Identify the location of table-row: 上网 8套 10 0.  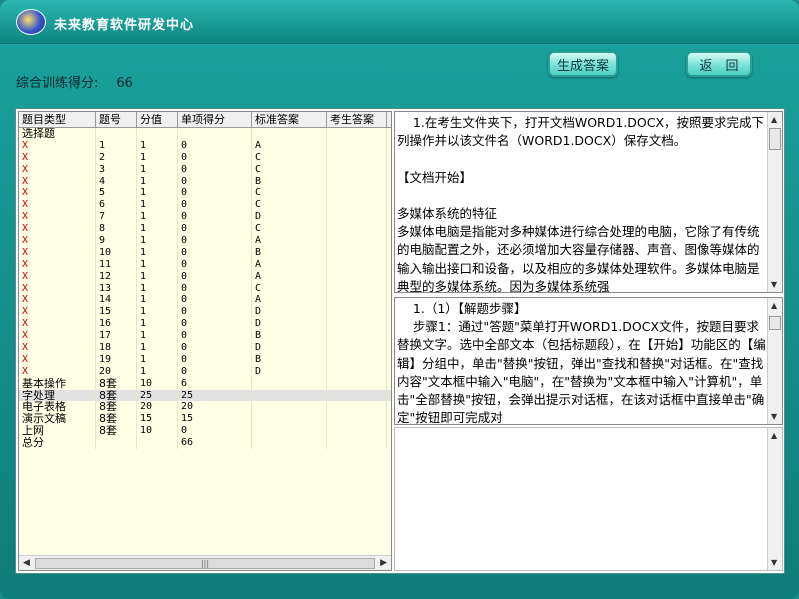
(205, 431).